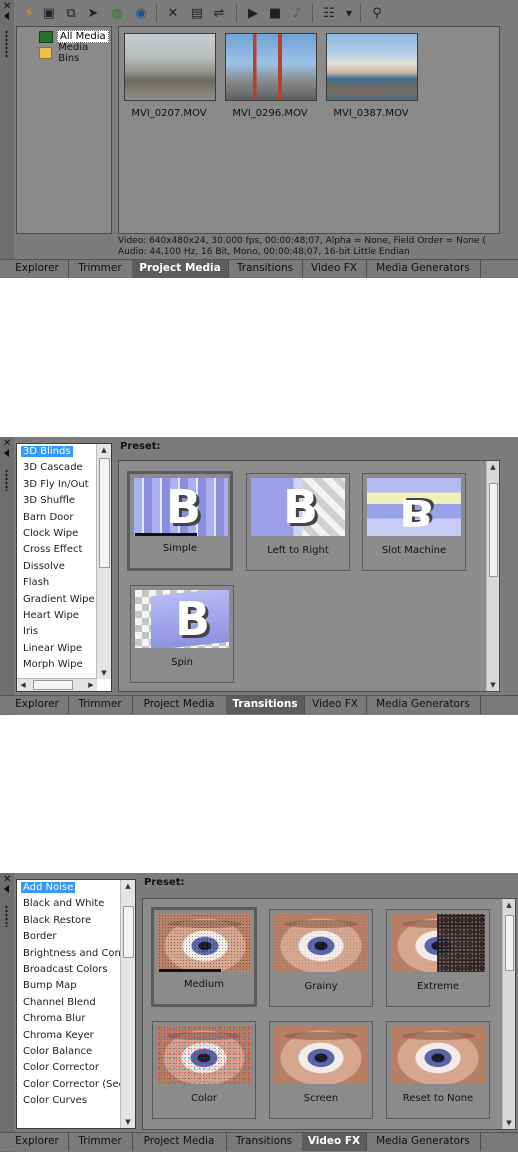 The image size is (518, 1152). I want to click on list-item: Border, so click(76, 937).